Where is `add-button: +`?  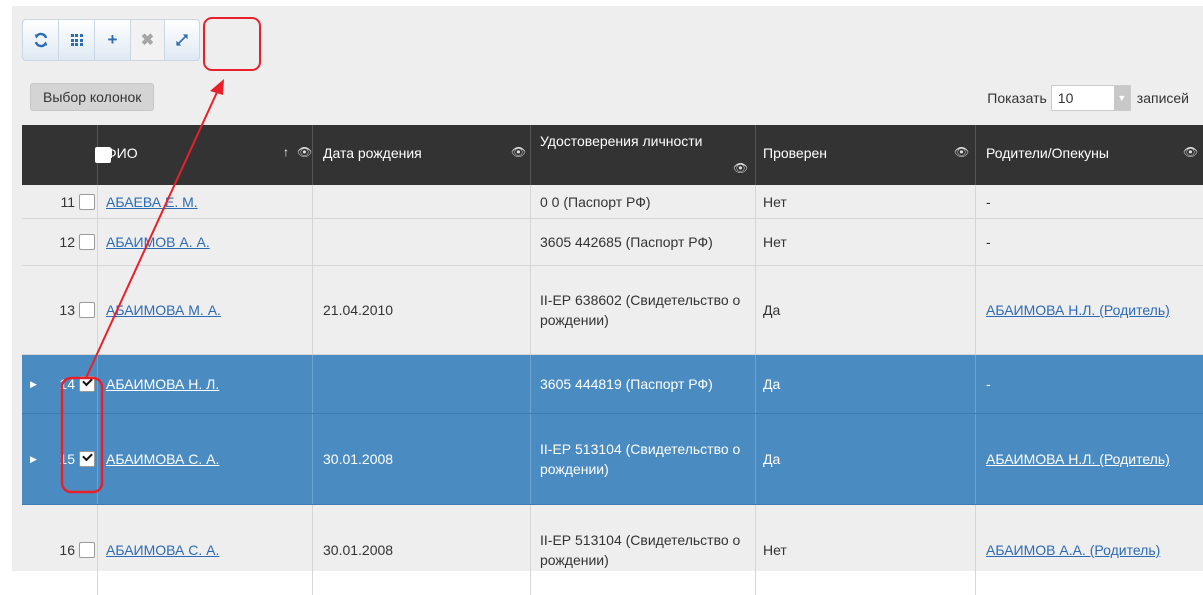
add-button: + is located at coordinates (112, 40).